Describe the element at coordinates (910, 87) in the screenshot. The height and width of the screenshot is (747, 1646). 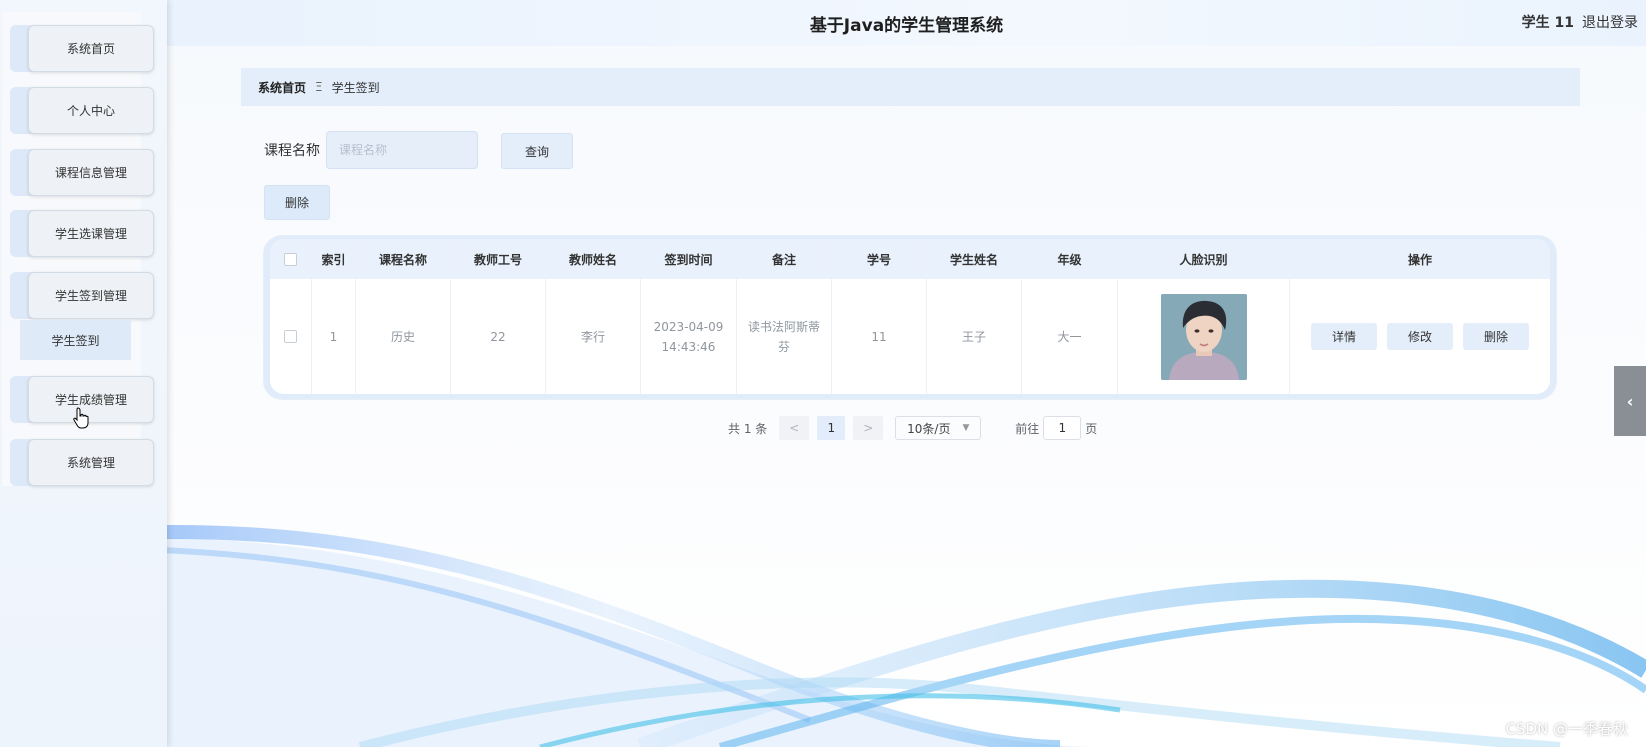
I see `breadcrumb: 系统首页 Ξ 学生签到` at that location.